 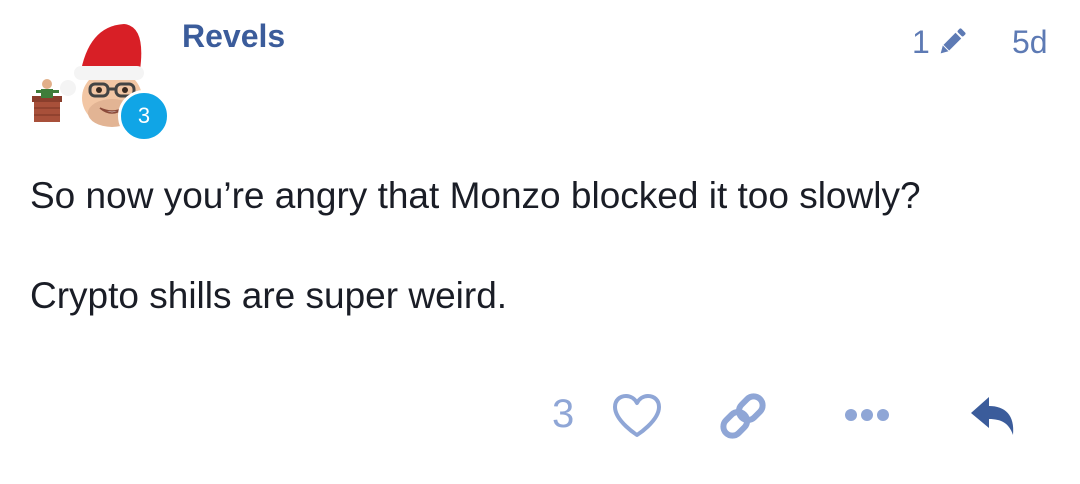 I want to click on pencil-icon, so click(x=953, y=41).